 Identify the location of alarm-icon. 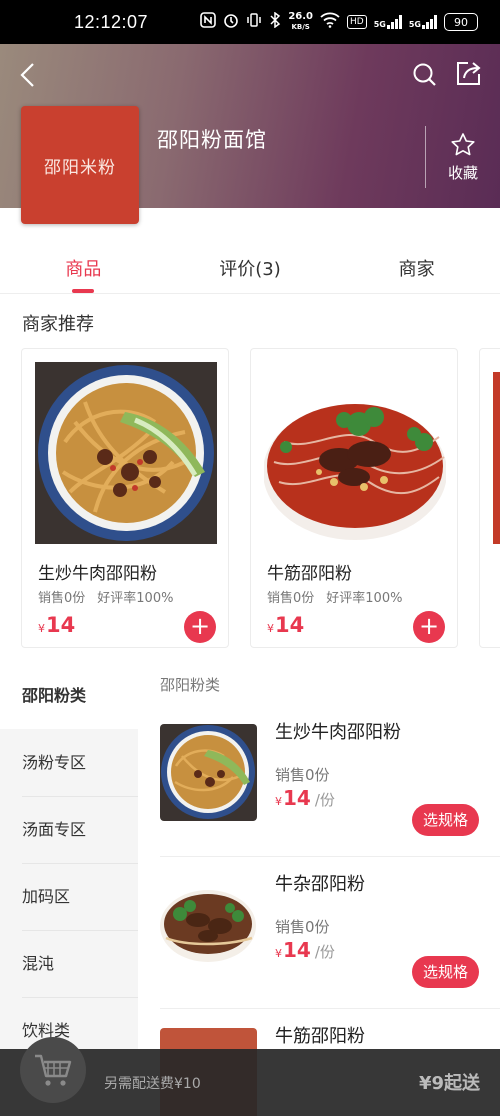
(231, 22).